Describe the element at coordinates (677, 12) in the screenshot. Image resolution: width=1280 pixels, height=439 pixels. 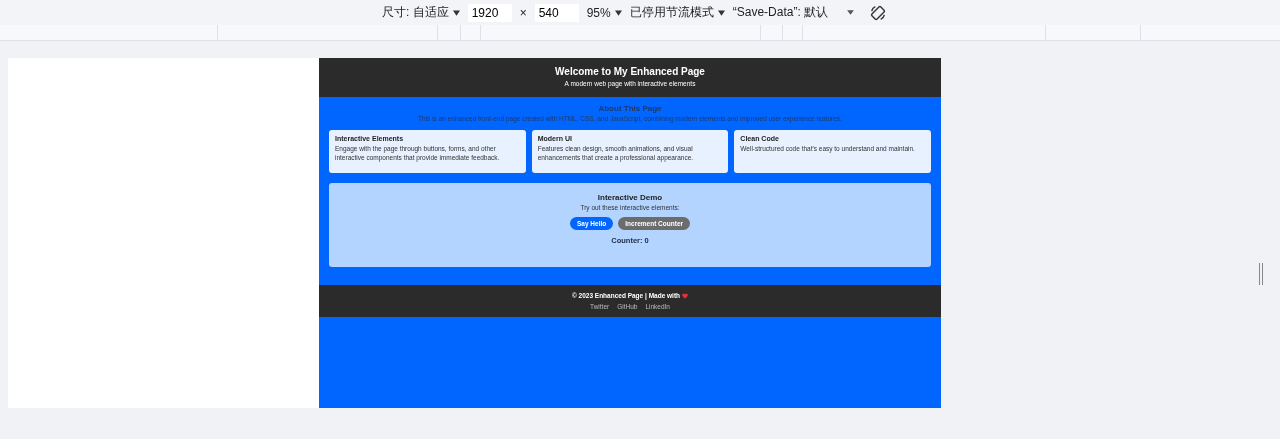
I see `throttling-dropdown: 已停用节流模式` at that location.